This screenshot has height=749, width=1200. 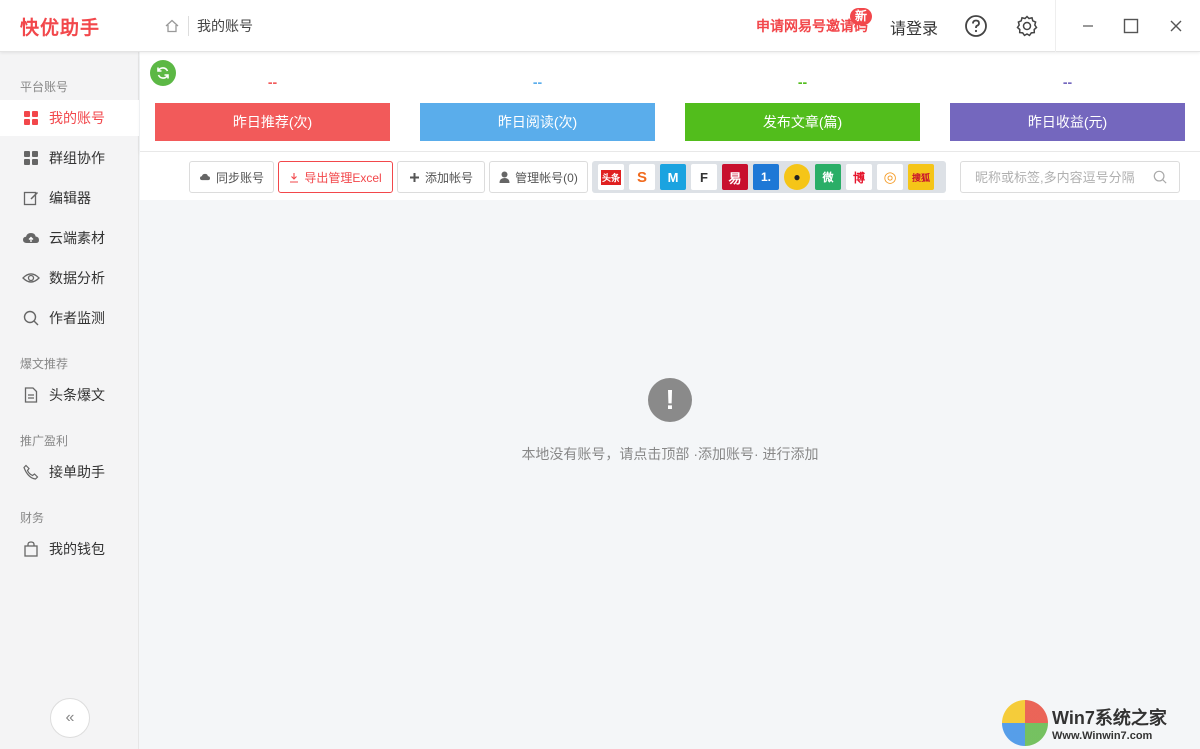 What do you see at coordinates (77, 238) in the screenshot?
I see `sidebar-item-label: 云端素材` at bounding box center [77, 238].